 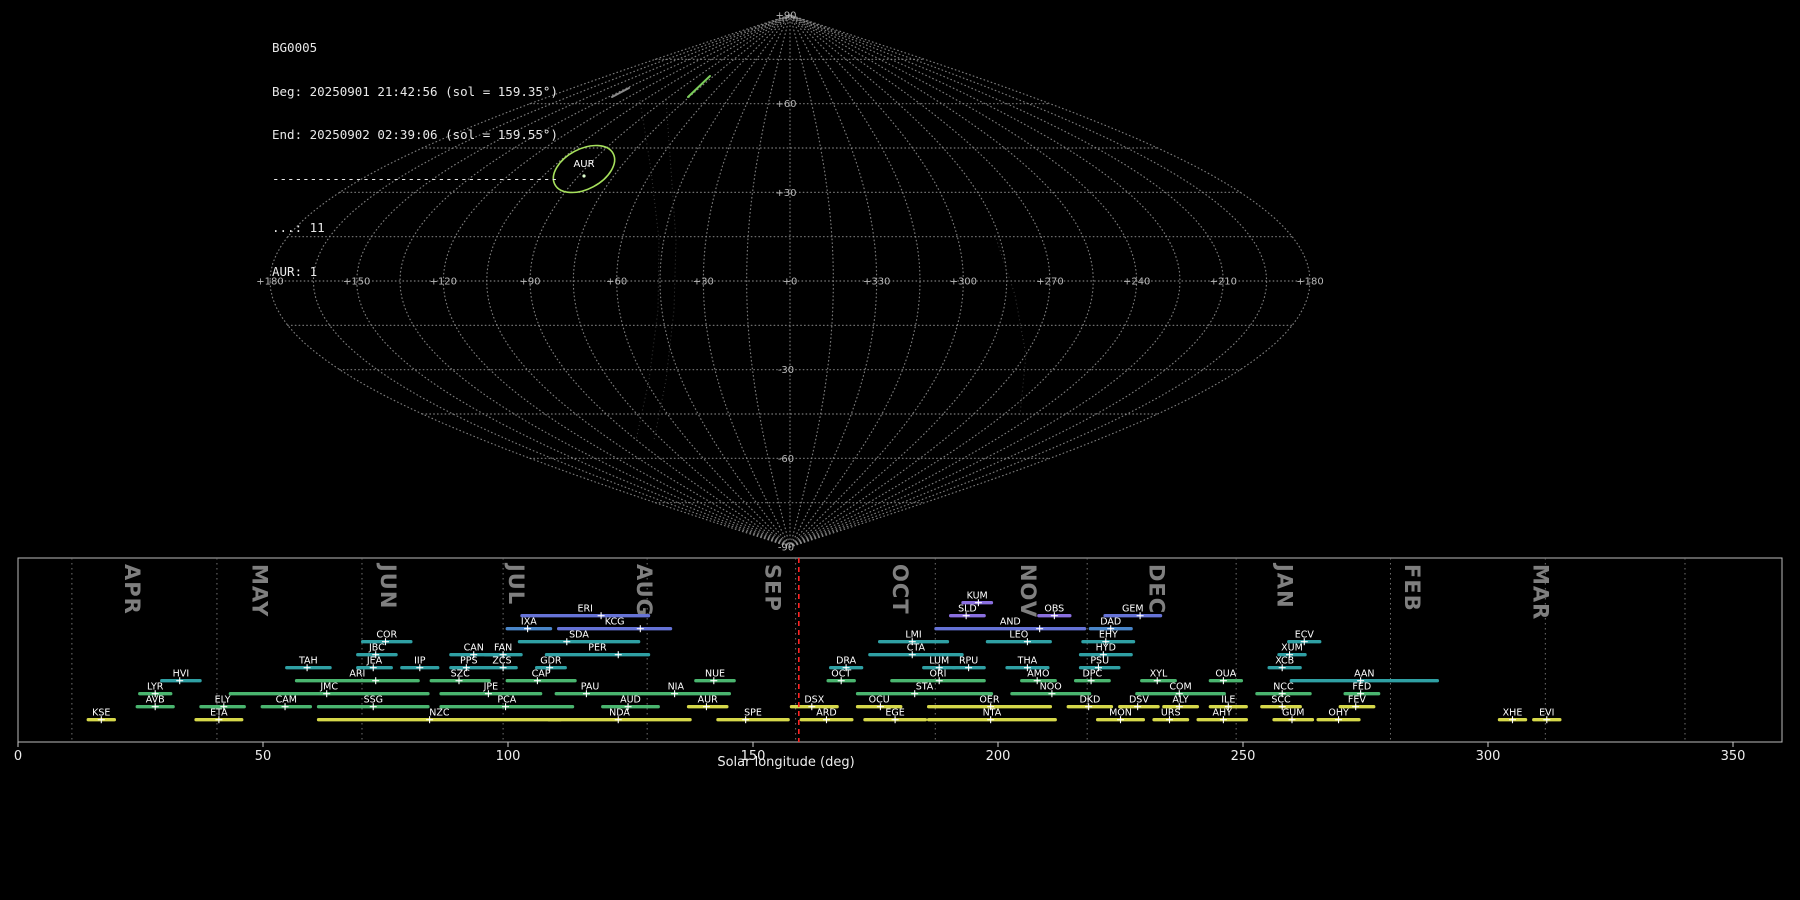 I want to click on shower-code-label: DKD, so click(x=1089, y=700).